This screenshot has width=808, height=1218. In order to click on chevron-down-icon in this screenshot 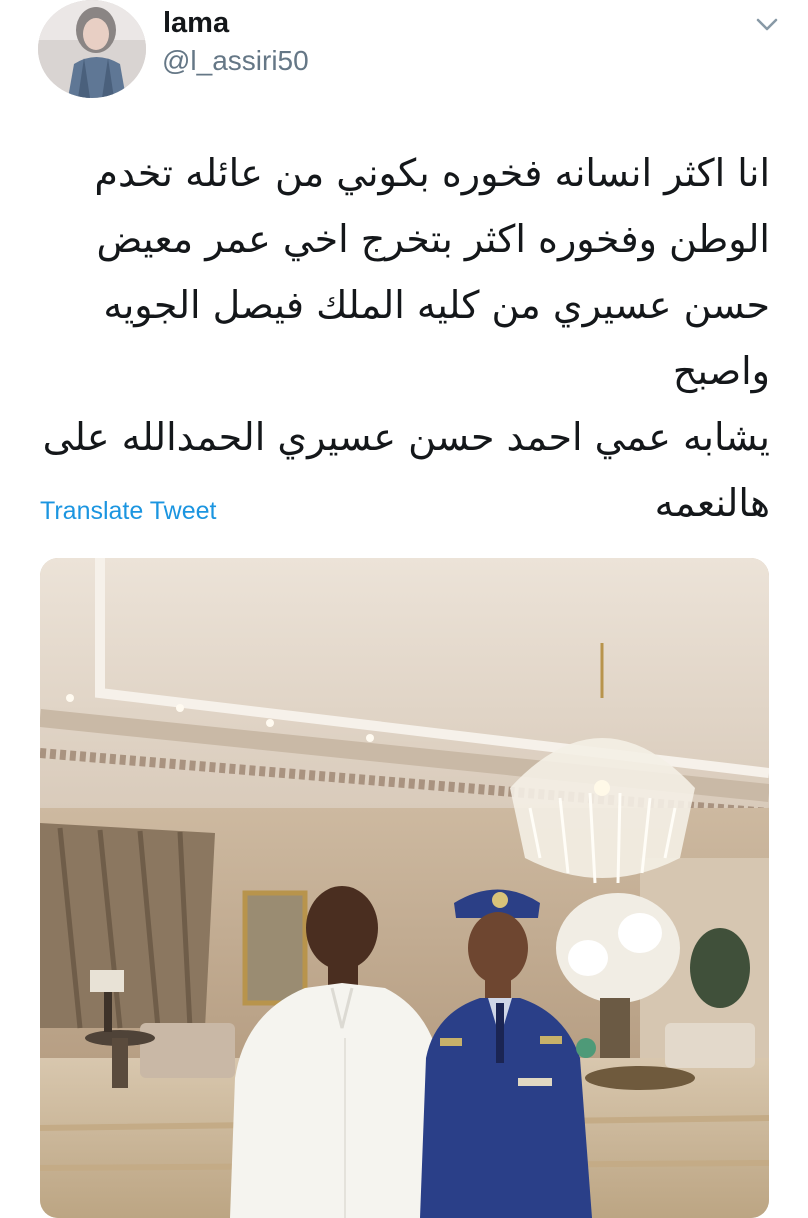, I will do `click(767, 24)`.